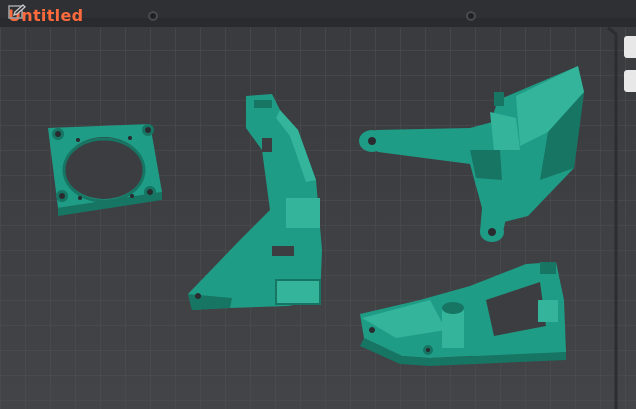 This screenshot has height=409, width=636. What do you see at coordinates (318, 22) in the screenshot?
I see `plate-bezel` at bounding box center [318, 22].